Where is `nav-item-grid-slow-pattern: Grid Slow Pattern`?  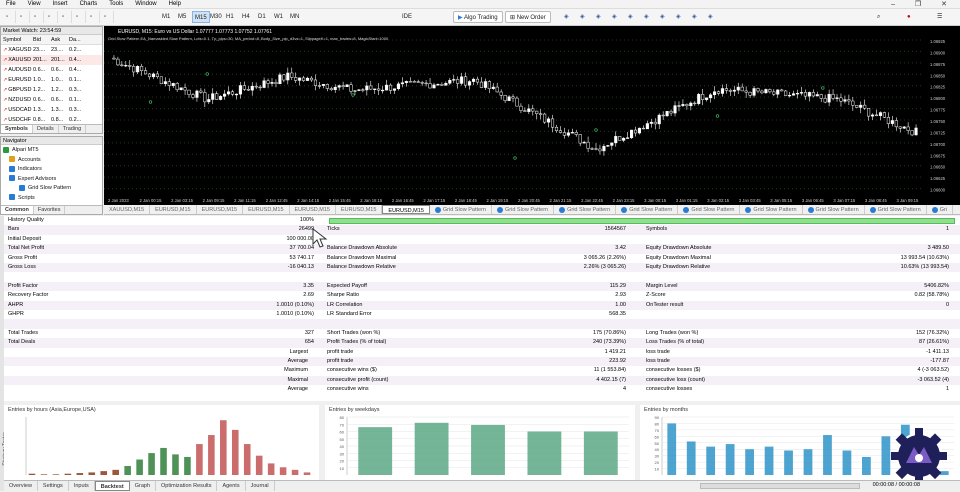
nav-item-grid-slow-pattern: Grid Slow Pattern is located at coordinates (51, 189).